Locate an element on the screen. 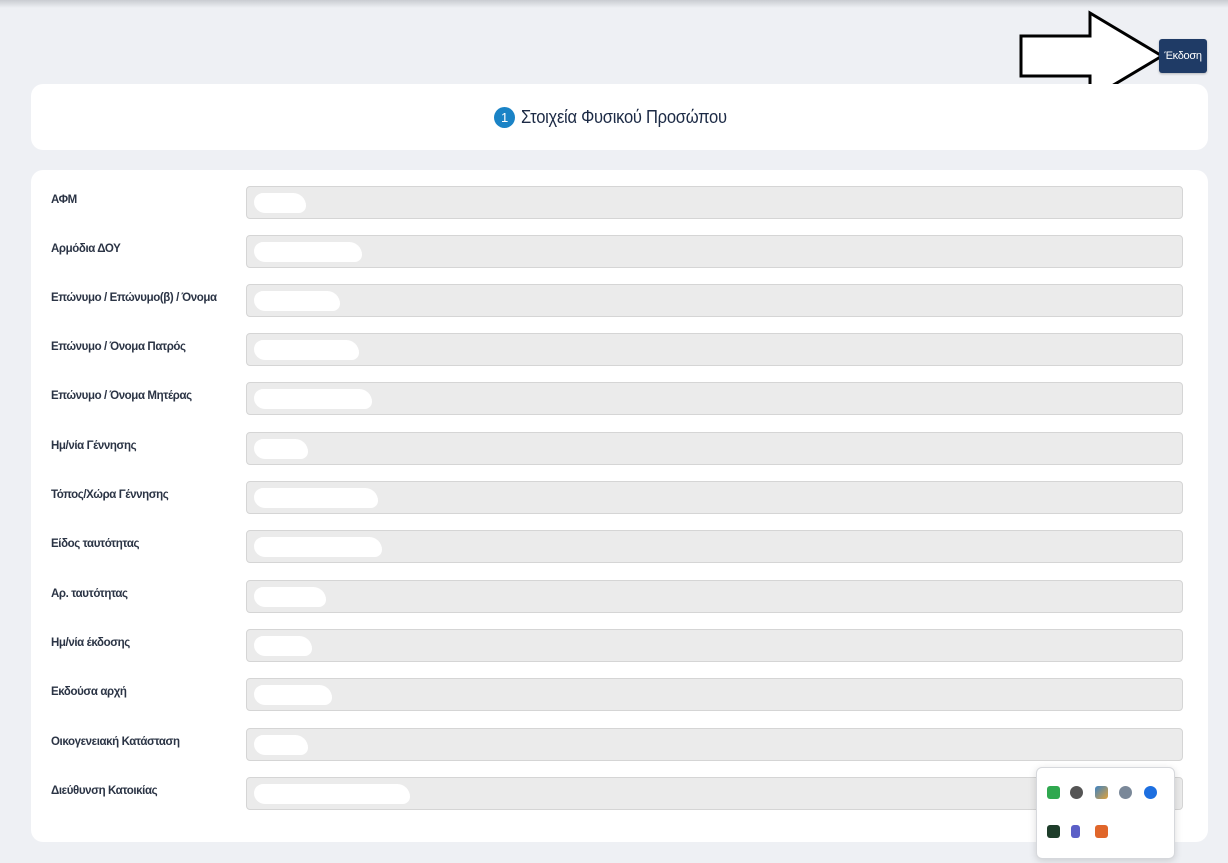 The height and width of the screenshot is (863, 1228). form-row: Διεύθυνση Κατοικίας is located at coordinates (619, 794).